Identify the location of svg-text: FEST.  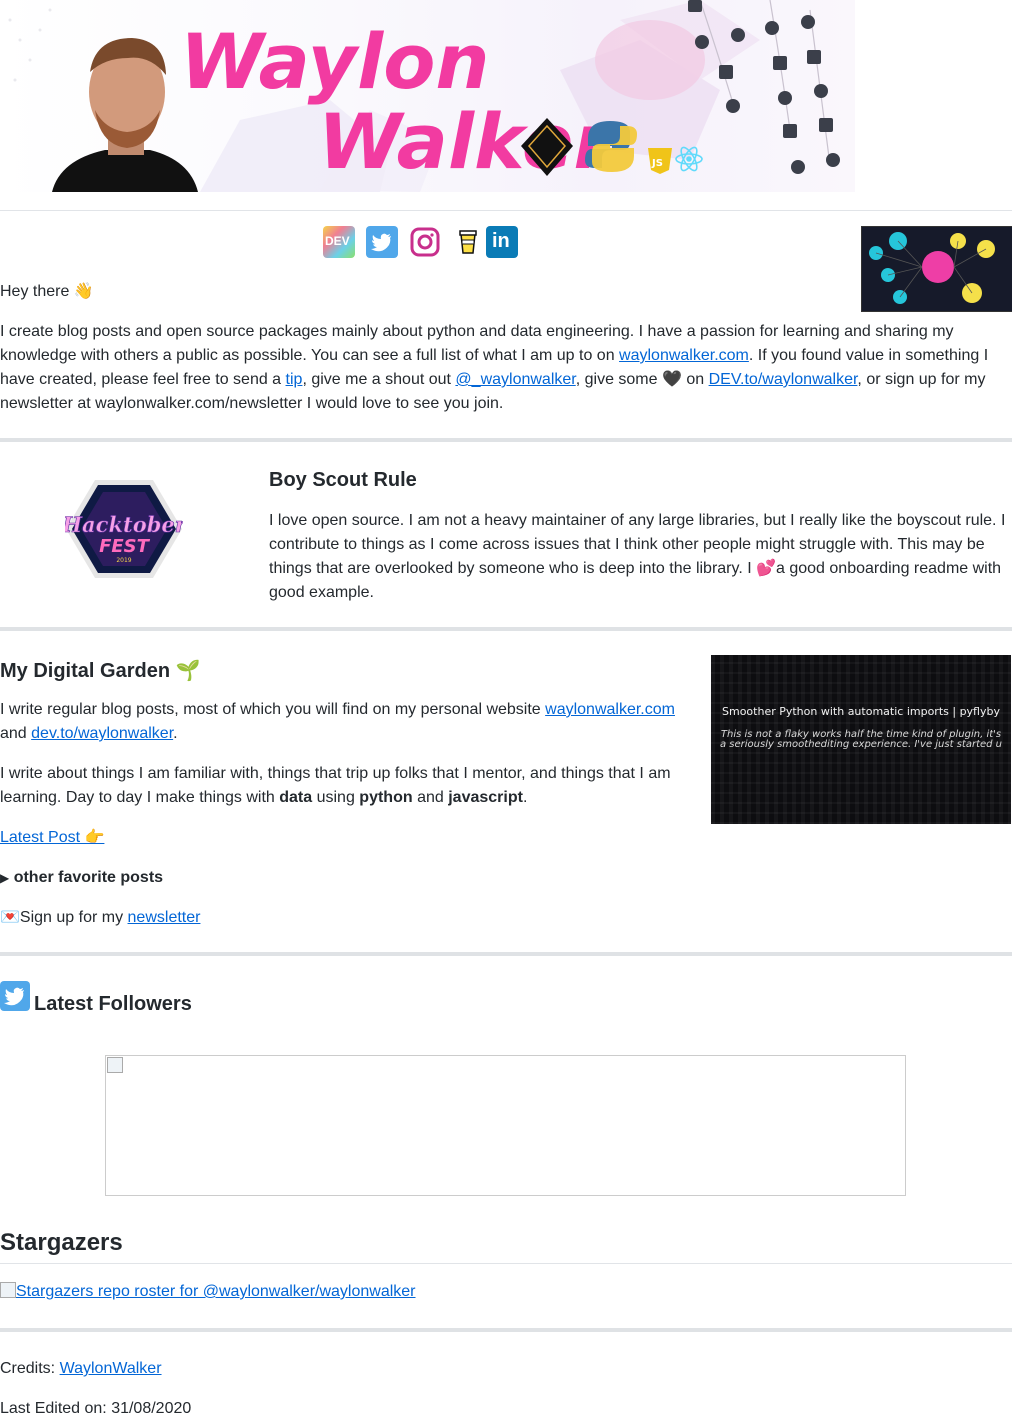
(125, 546).